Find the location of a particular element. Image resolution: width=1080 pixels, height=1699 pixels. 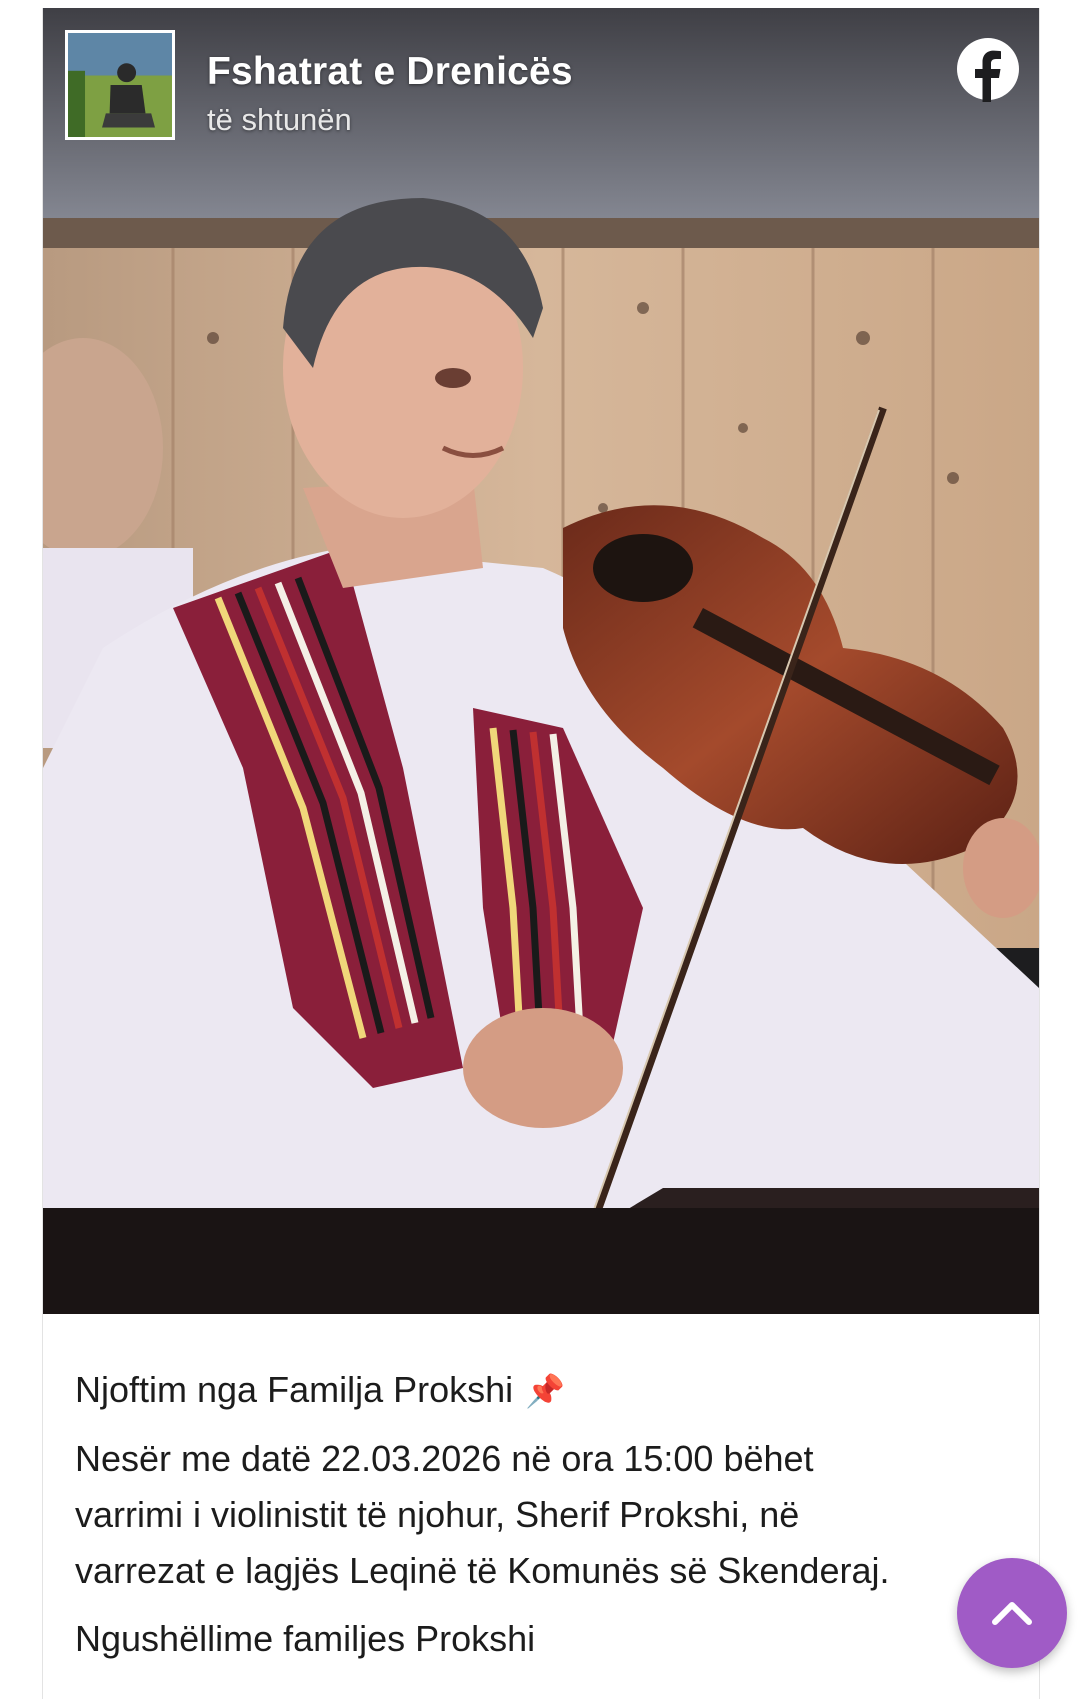

announcement-title-text: Njoftim nga Familja Prokshi is located at coordinates (294, 1389).